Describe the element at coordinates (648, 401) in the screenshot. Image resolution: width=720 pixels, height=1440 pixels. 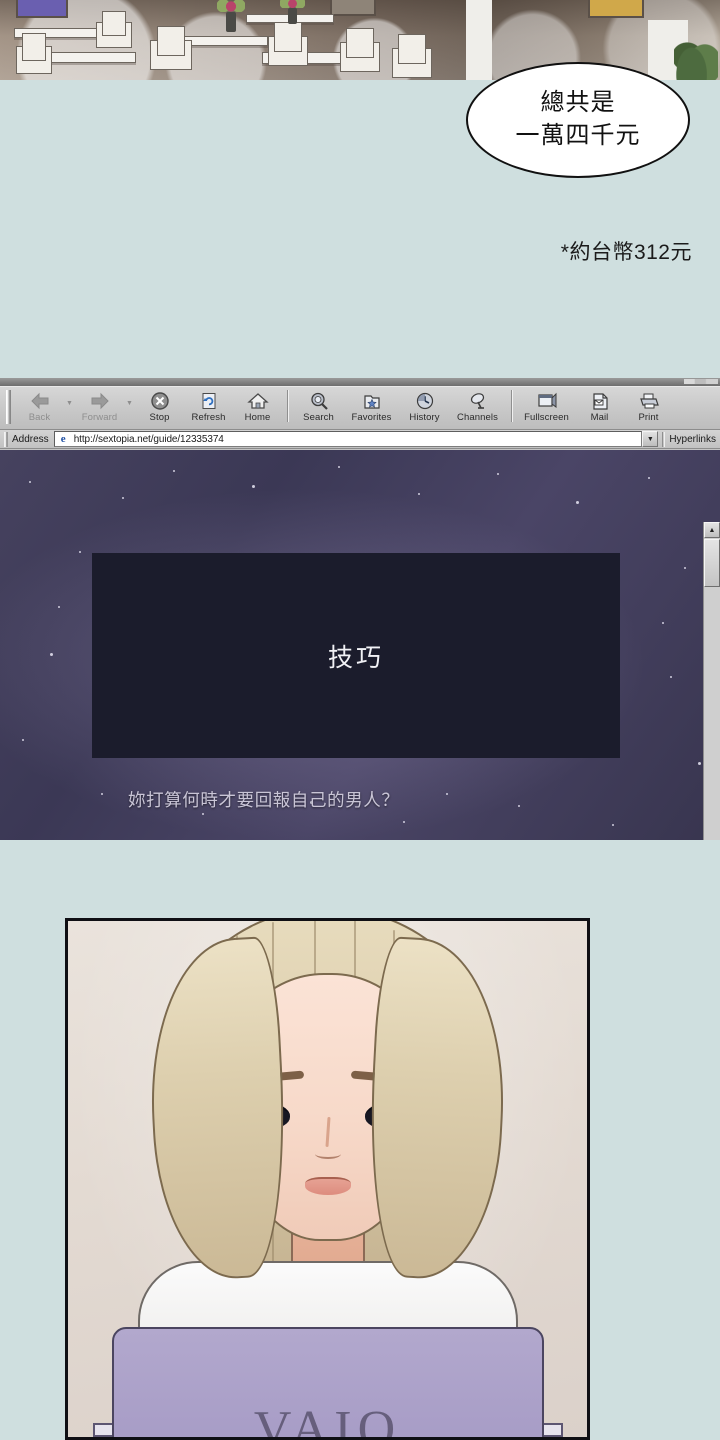
I see `printer-icon` at that location.